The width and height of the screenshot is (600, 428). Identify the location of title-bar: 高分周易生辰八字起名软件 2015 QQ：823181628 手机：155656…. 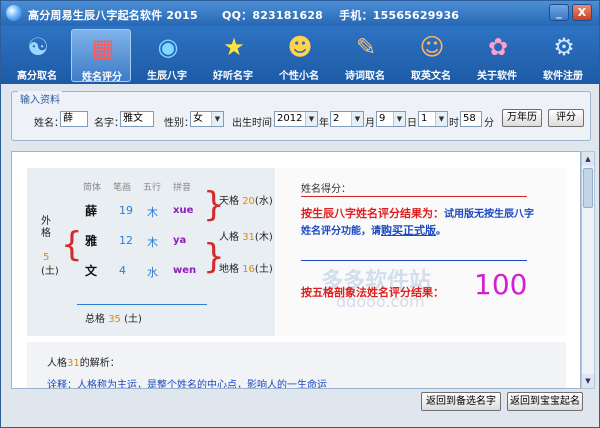
(300, 13).